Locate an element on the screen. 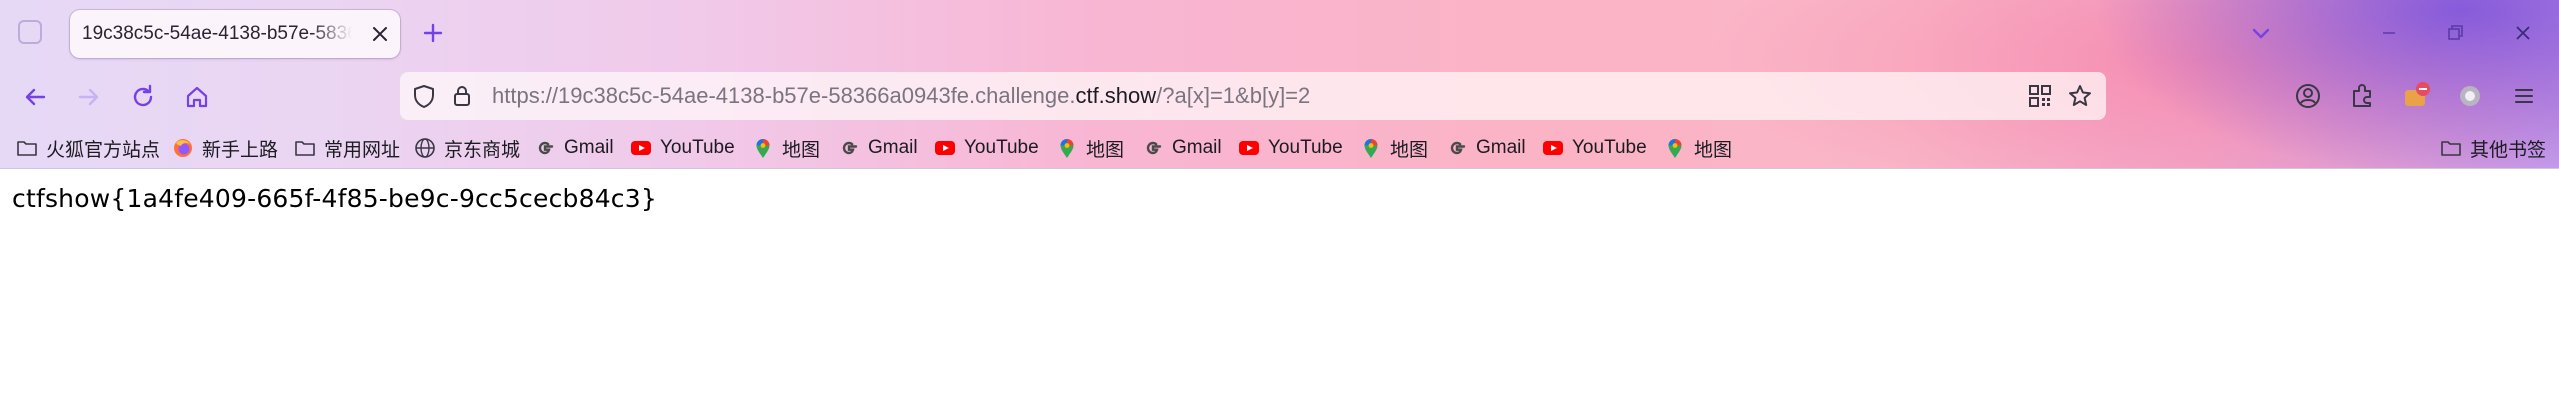  account-icon is located at coordinates (2308, 96).